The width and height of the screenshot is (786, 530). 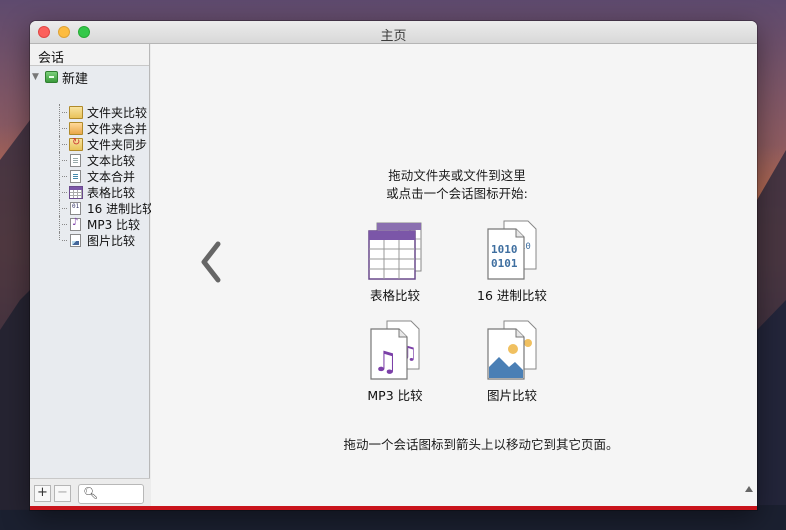 What do you see at coordinates (117, 144) in the screenshot?
I see `sidebar-item-label: 文件夹同步` at bounding box center [117, 144].